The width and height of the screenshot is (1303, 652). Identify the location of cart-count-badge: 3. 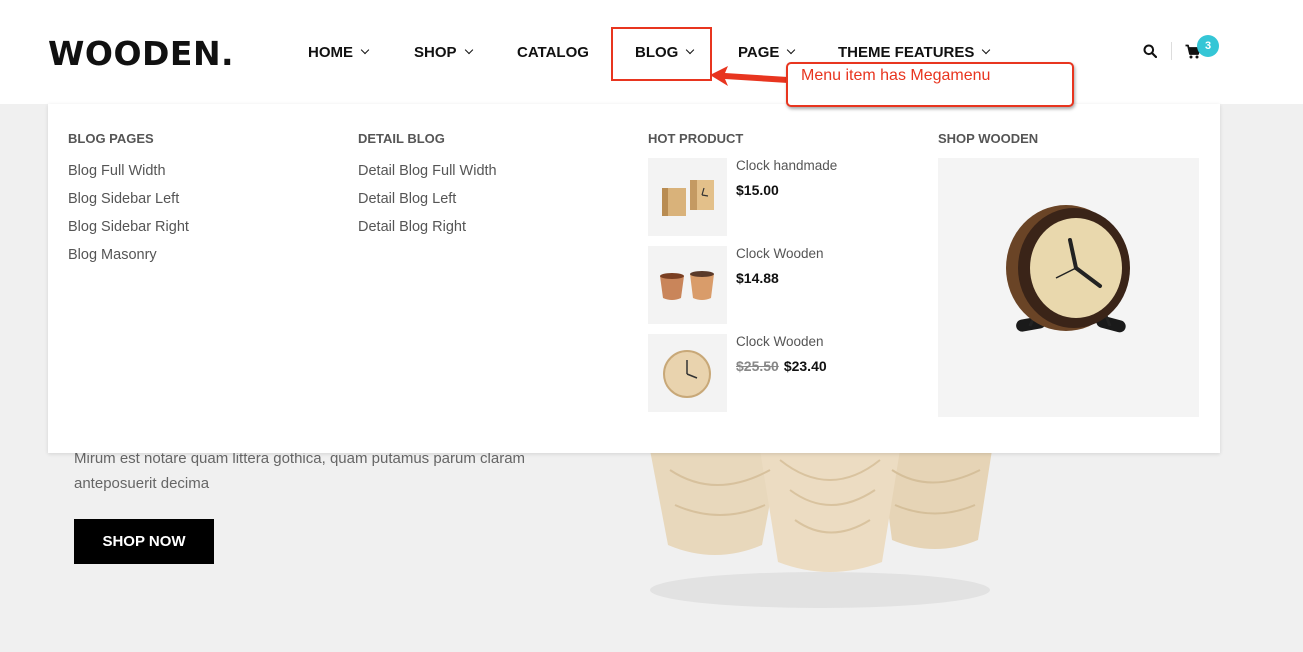
(1208, 46).